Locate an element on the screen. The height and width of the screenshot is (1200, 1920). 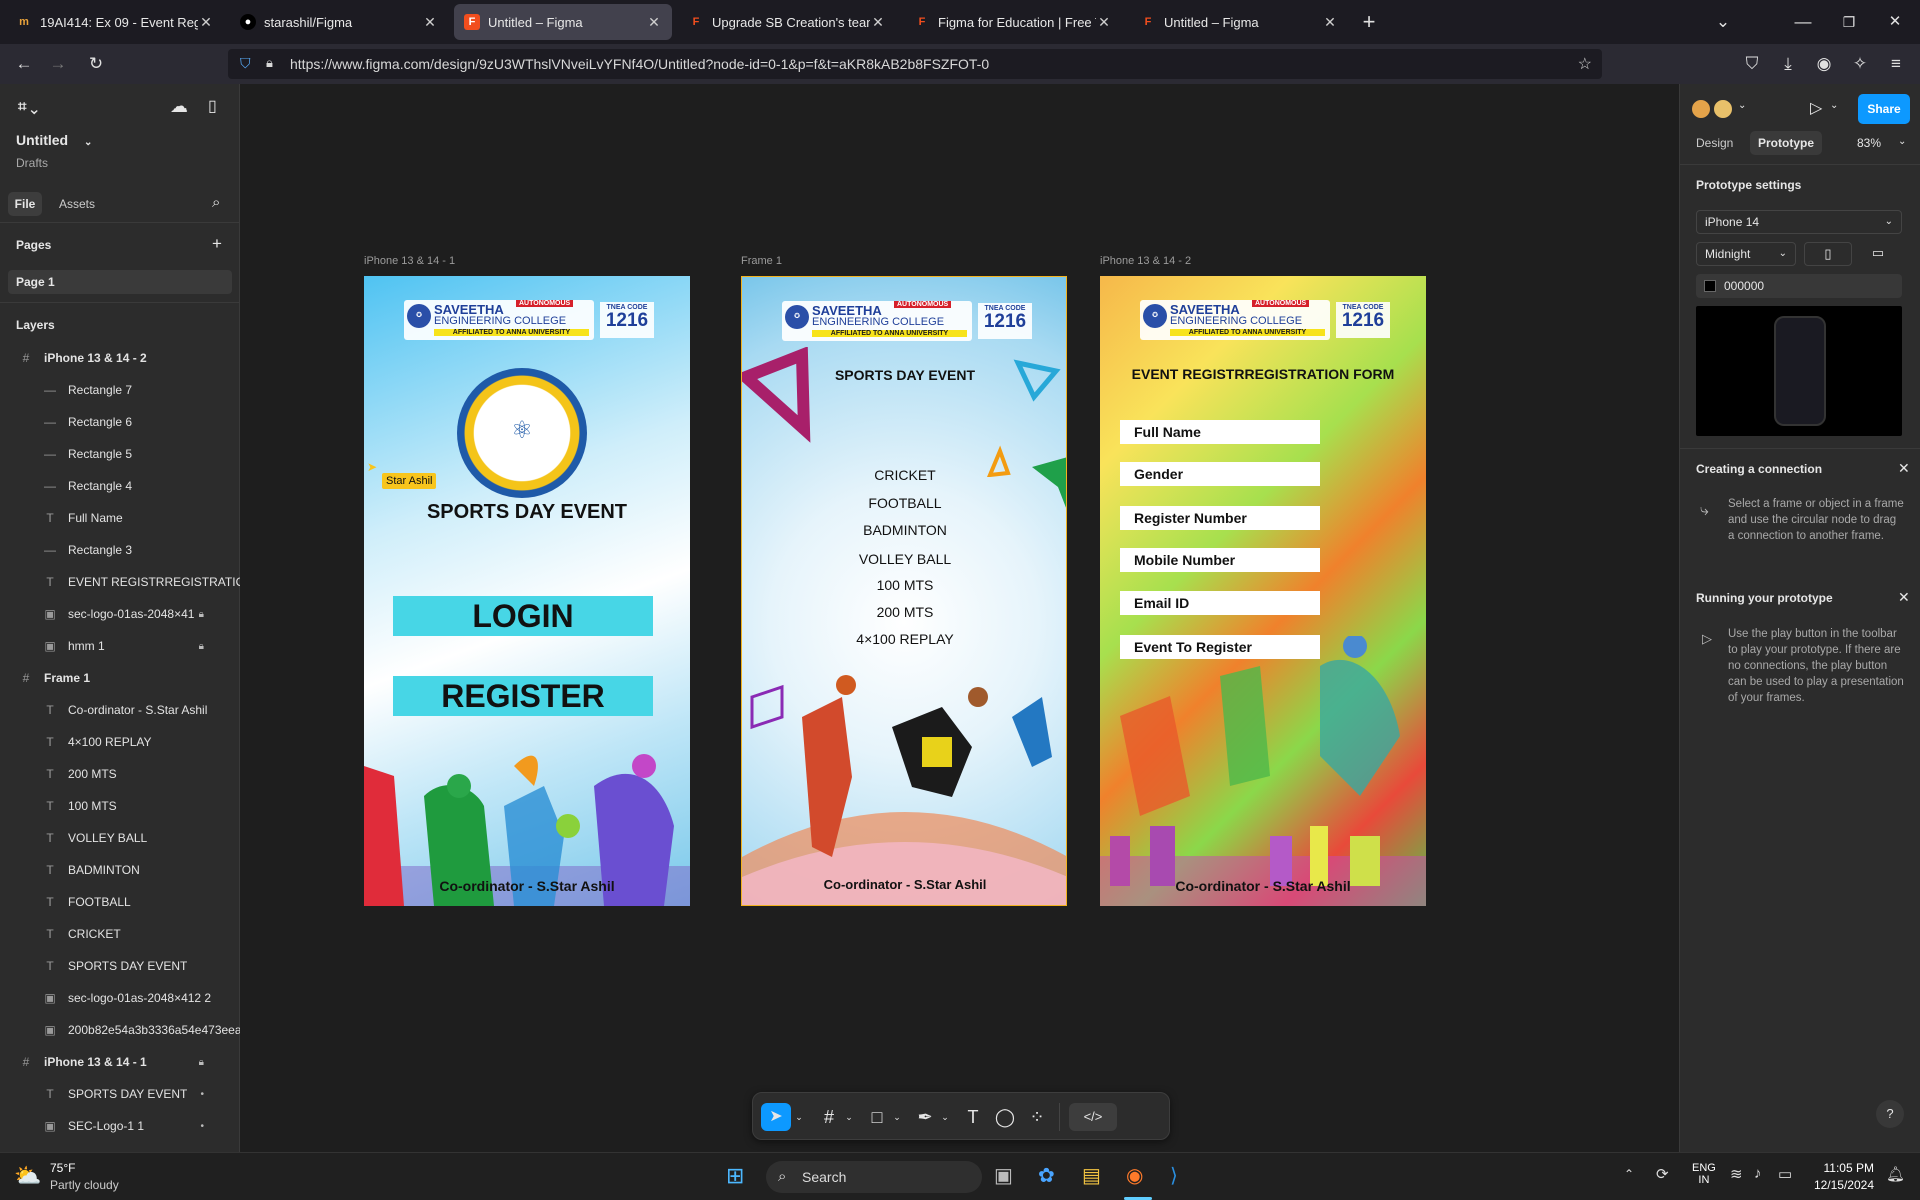
new-tab-plus-icon: + is located at coordinates (1369, 22).